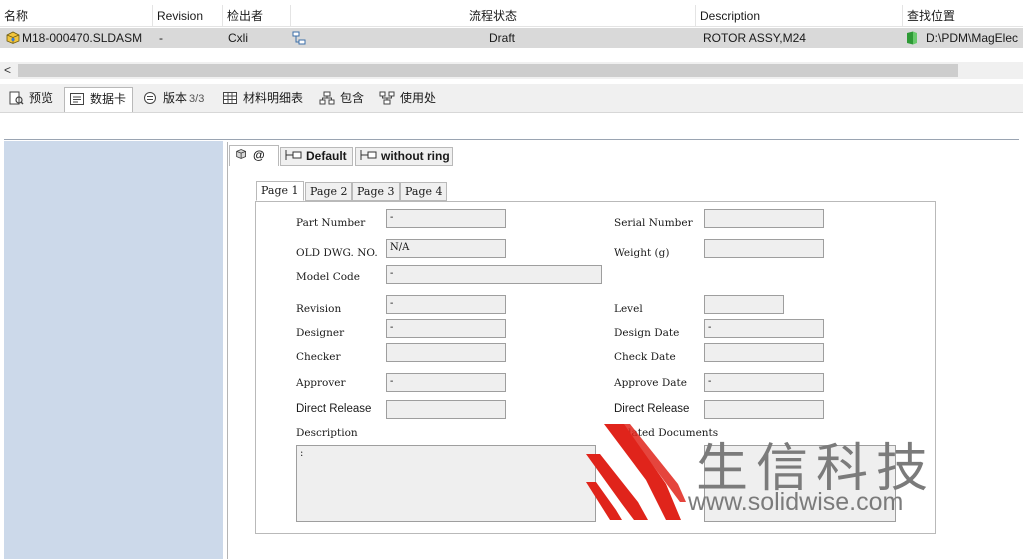 This screenshot has width=1023, height=559. I want to click on config-tab-without-ring: without ring, so click(404, 156).